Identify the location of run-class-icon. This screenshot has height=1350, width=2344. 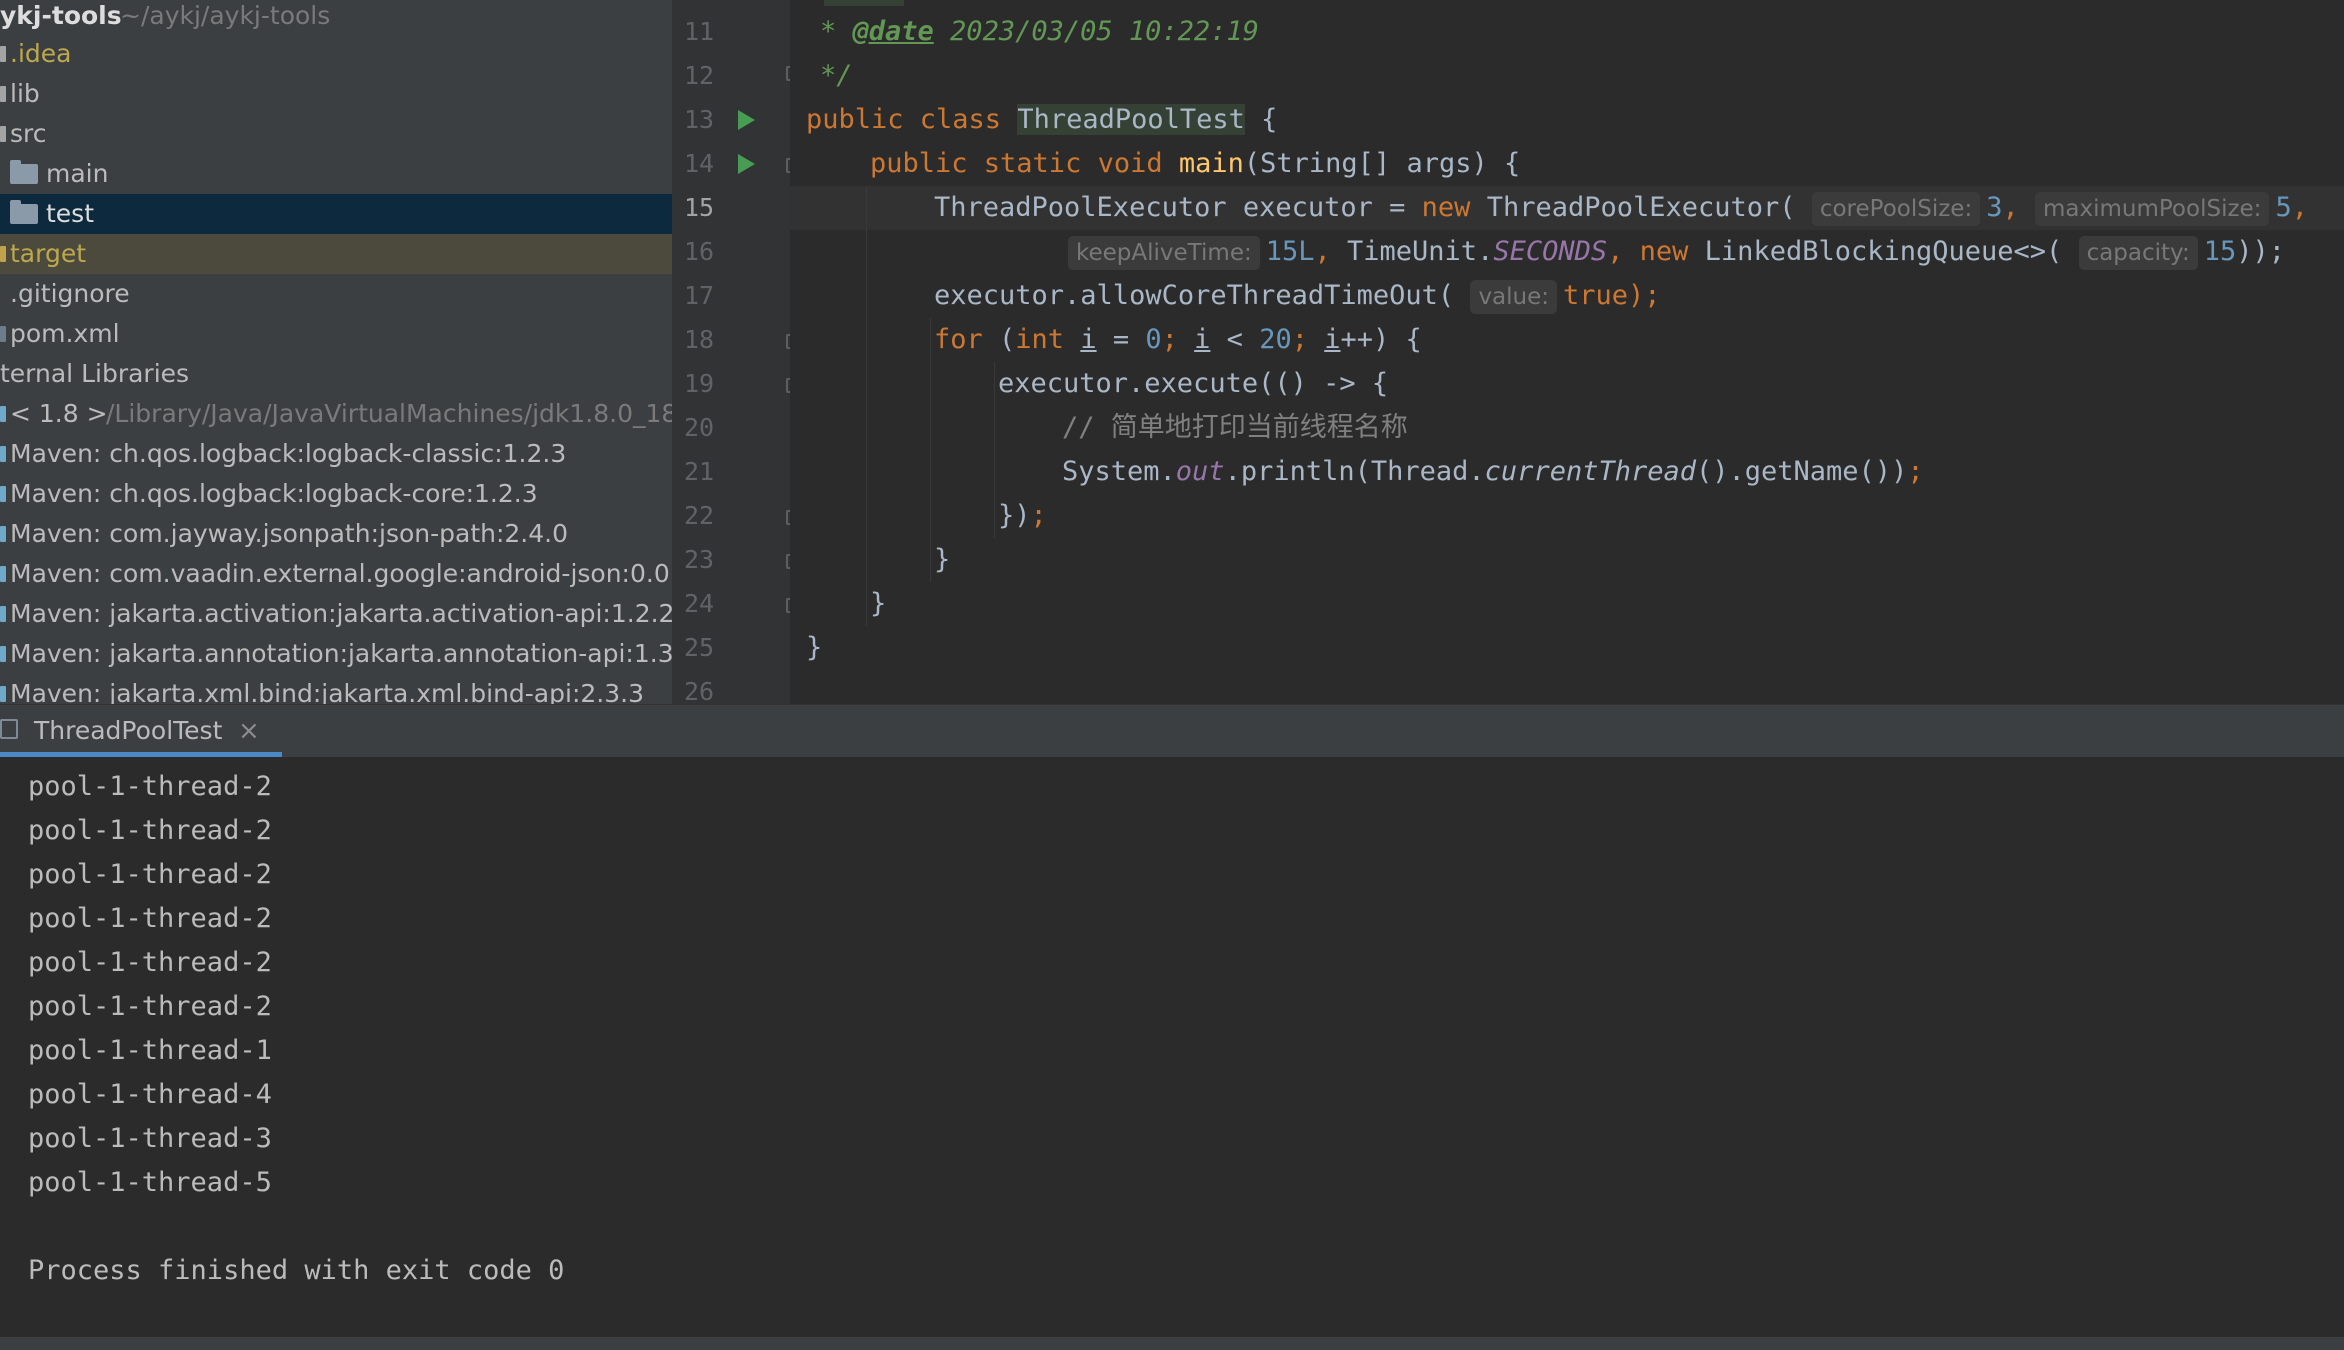
(746, 120).